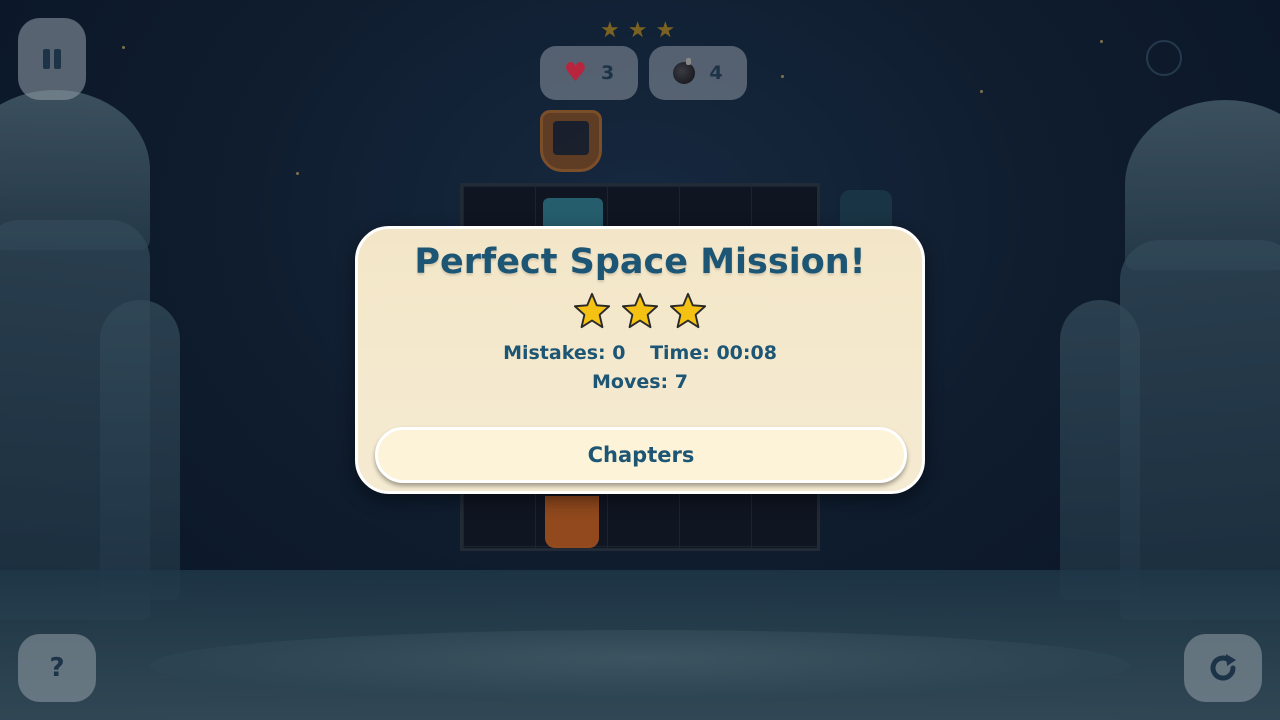 This screenshot has height=720, width=1280. I want to click on bombs-count: 4, so click(716, 73).